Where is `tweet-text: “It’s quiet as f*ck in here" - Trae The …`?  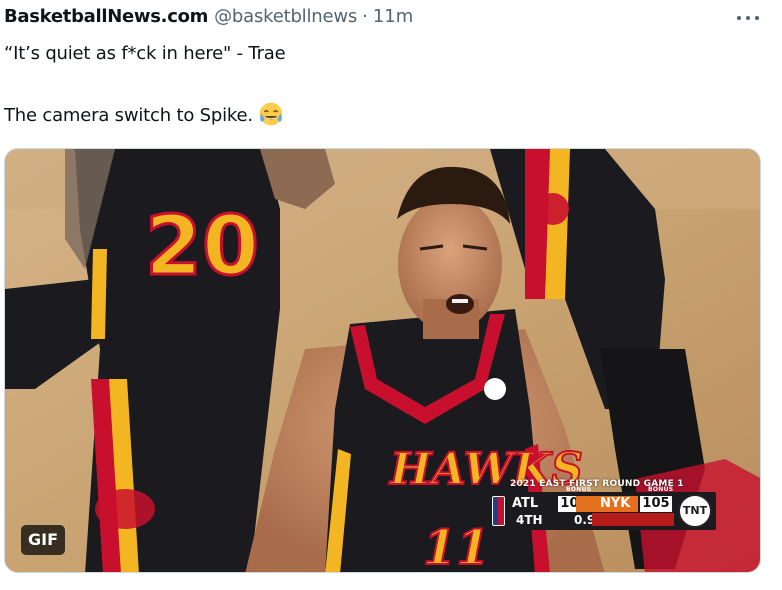
tweet-text: “It’s quiet as f*ck in here" - Trae The … is located at coordinates (145, 85).